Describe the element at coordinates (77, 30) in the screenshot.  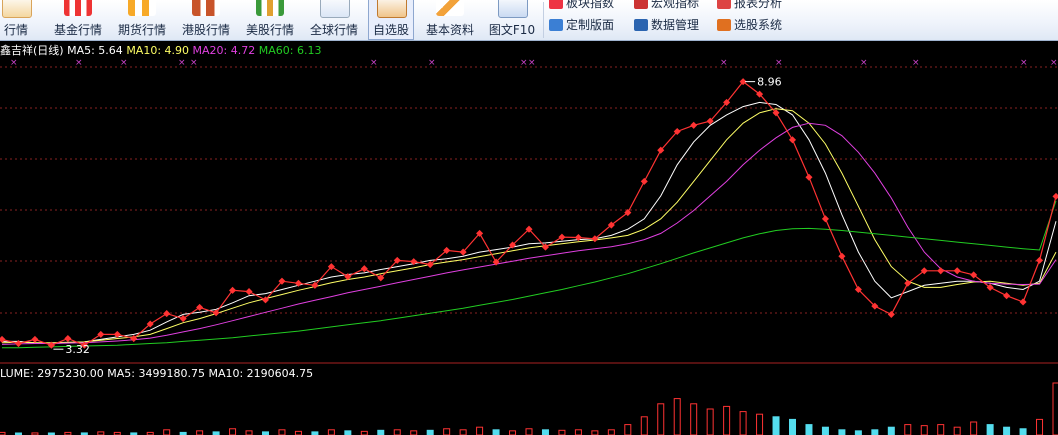
I see `toolbar-fund-label: 基金行情` at that location.